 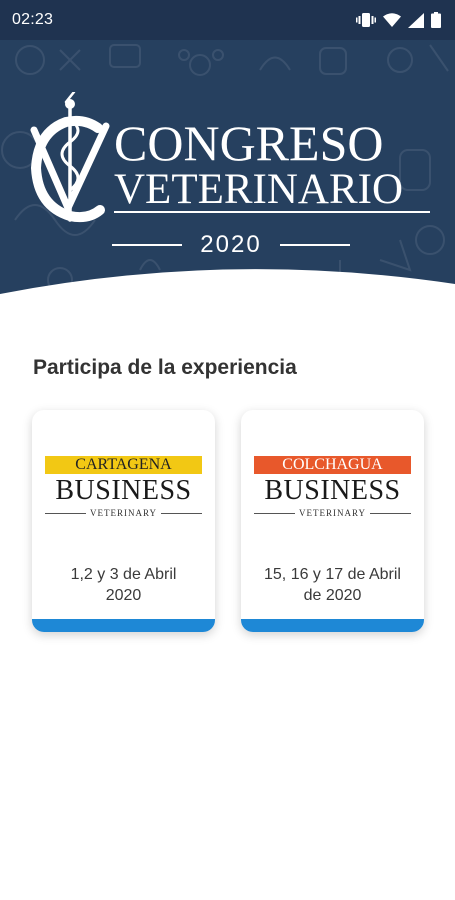 I want to click on status-icons, so click(x=398, y=20).